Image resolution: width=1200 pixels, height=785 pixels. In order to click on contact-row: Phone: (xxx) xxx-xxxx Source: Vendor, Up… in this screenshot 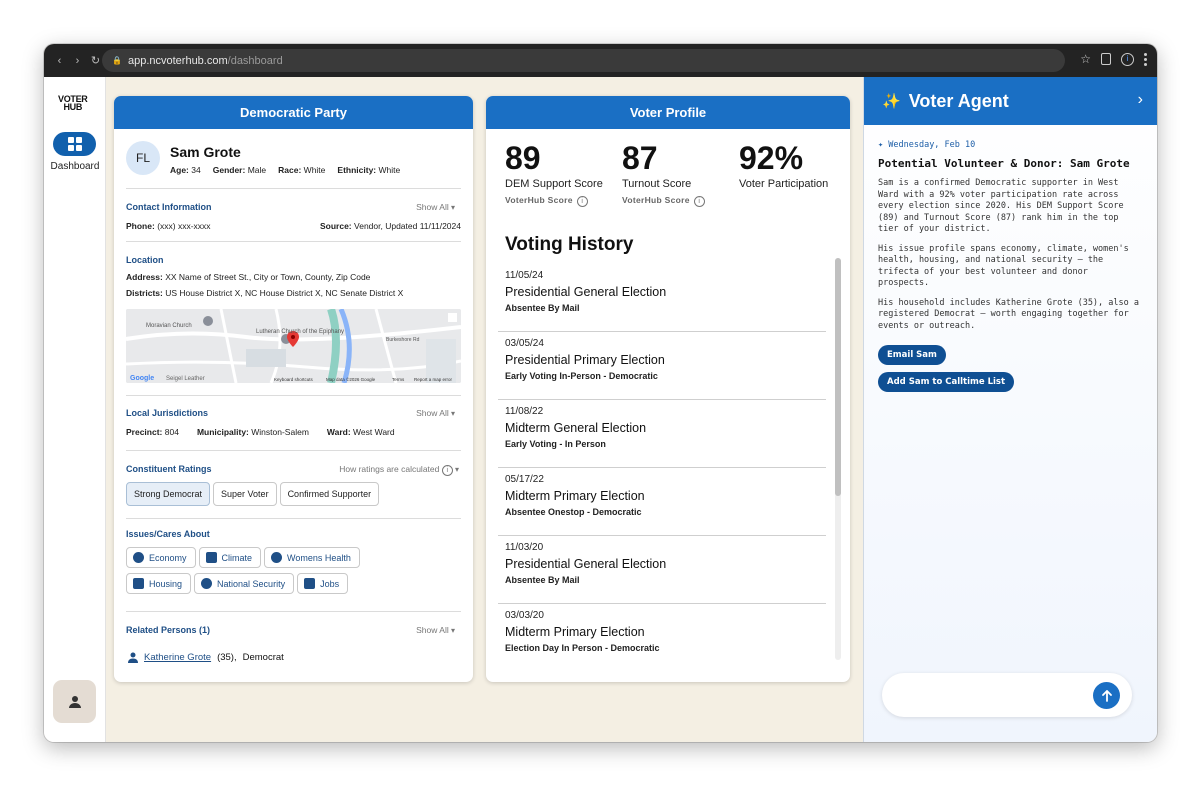, I will do `click(293, 226)`.